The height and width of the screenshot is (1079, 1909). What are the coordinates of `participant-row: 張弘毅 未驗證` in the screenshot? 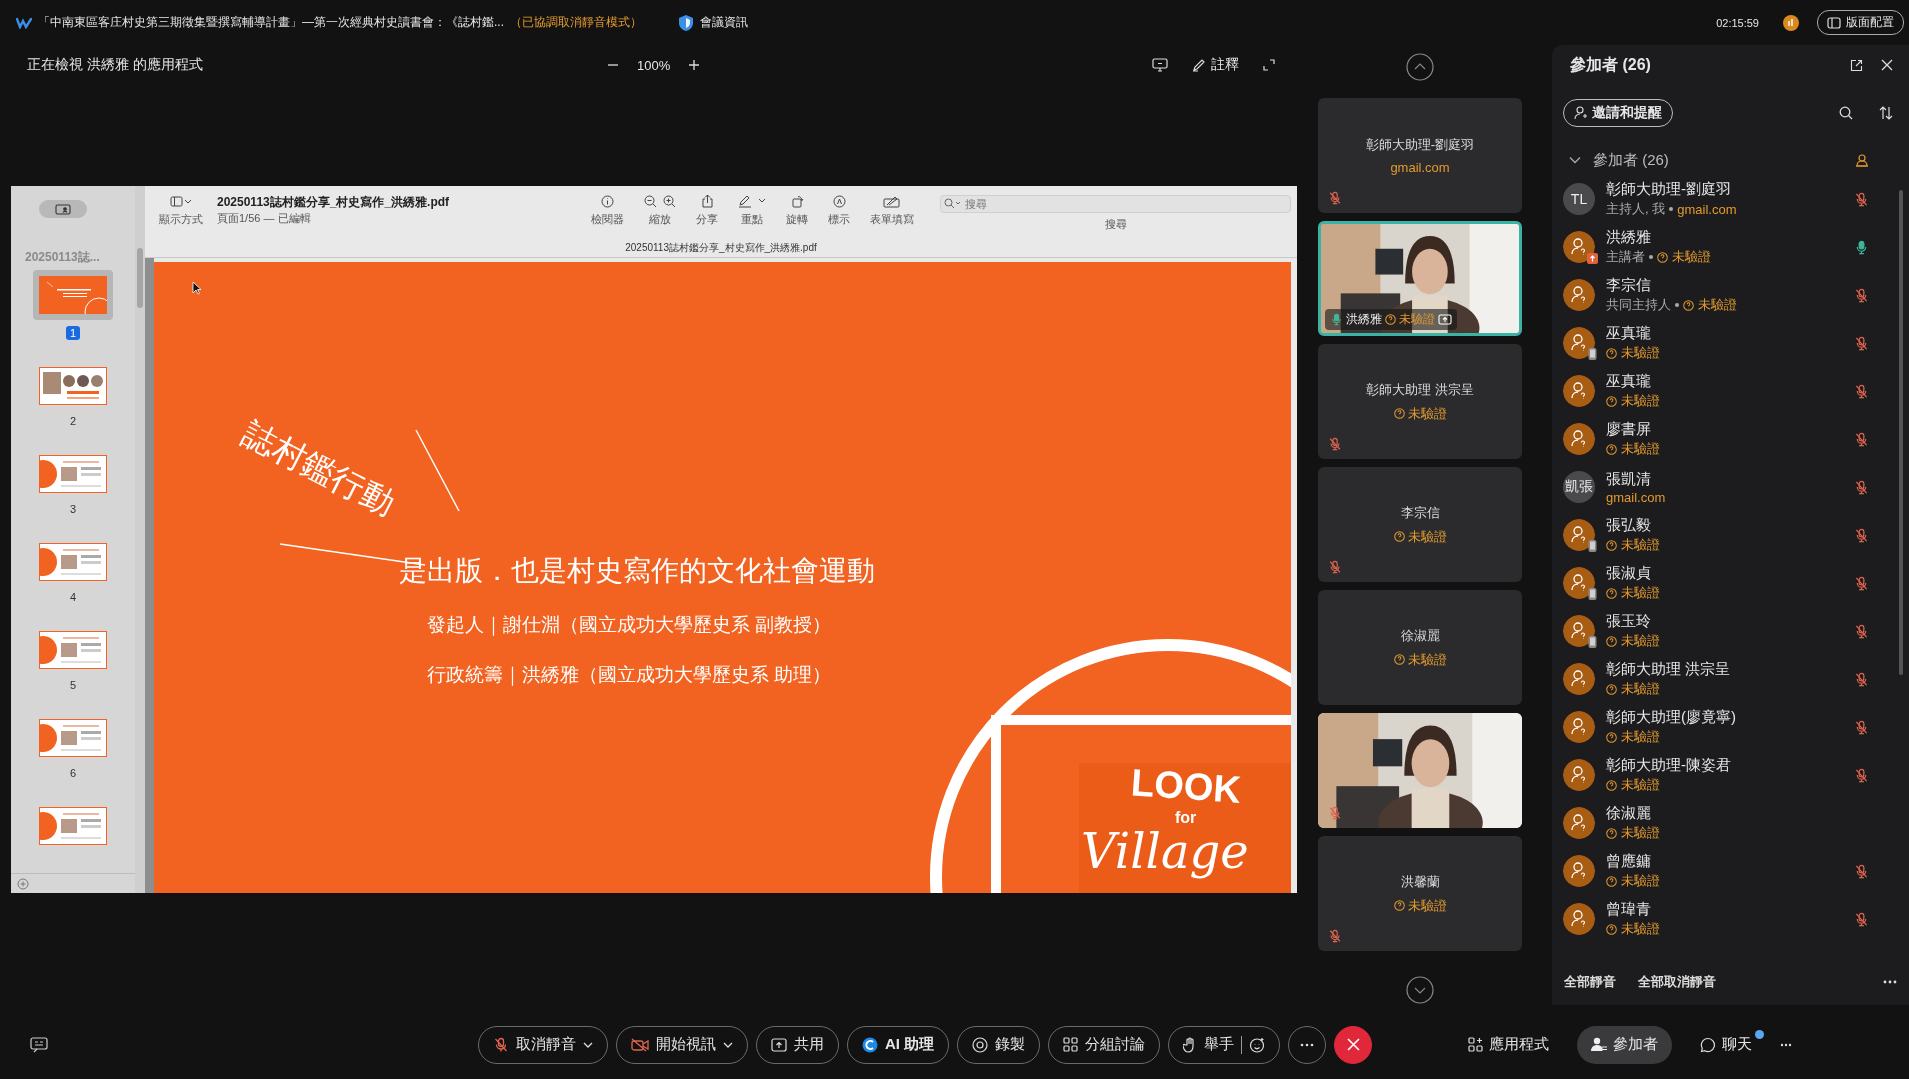 It's located at (1730, 535).